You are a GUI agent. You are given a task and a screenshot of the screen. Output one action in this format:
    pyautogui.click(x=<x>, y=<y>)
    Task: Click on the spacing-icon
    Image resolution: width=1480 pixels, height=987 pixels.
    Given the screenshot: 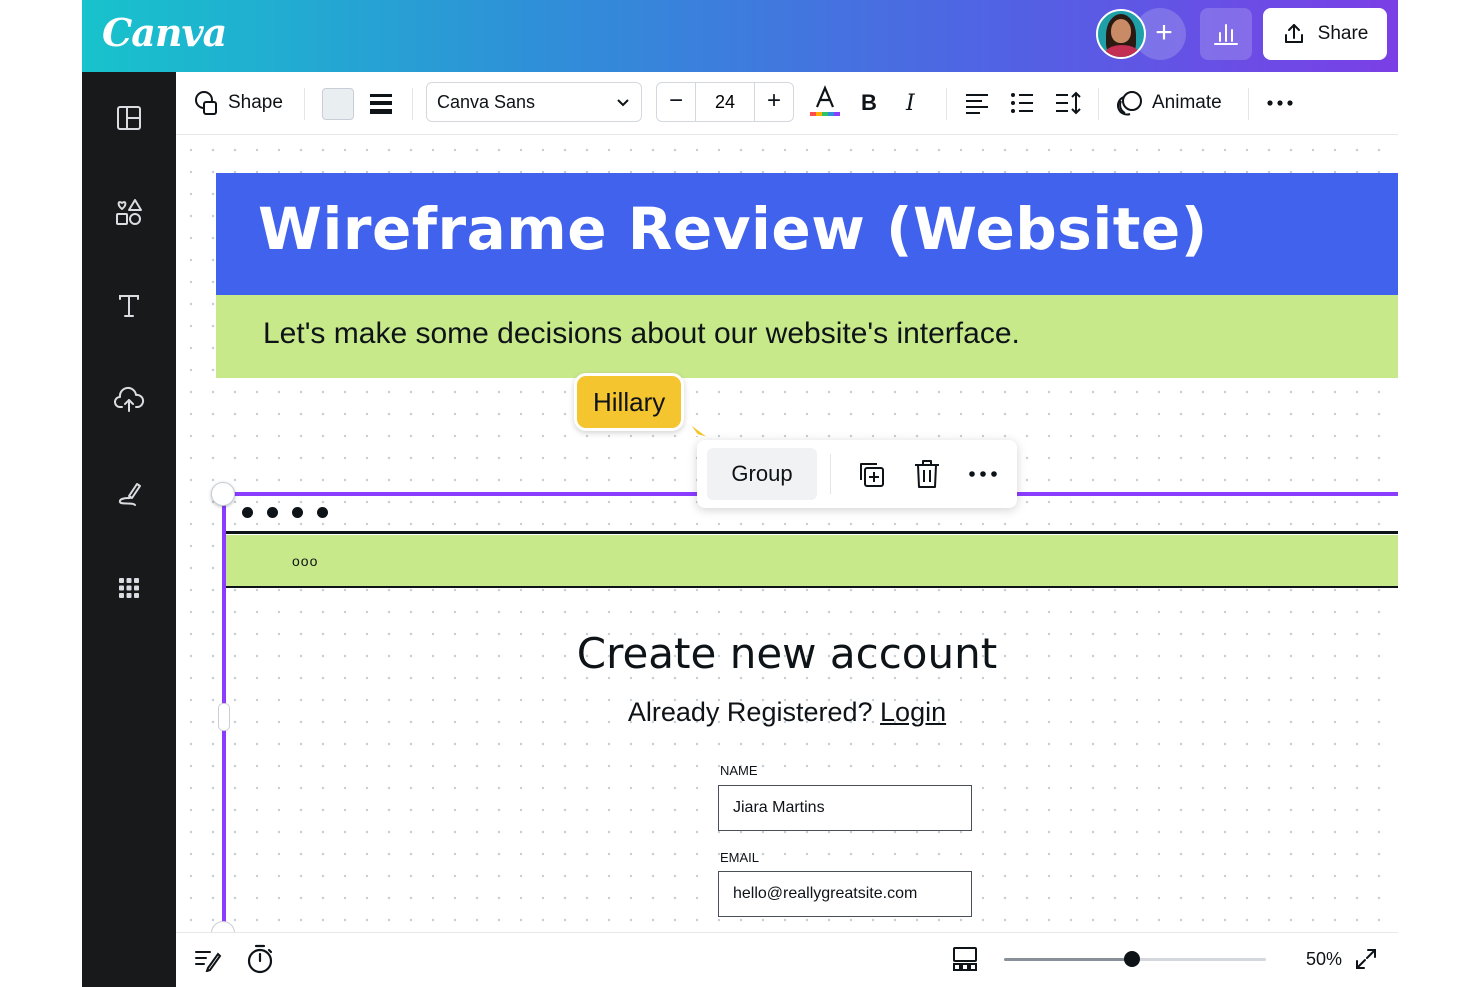 What is the action you would take?
    pyautogui.click(x=1068, y=103)
    